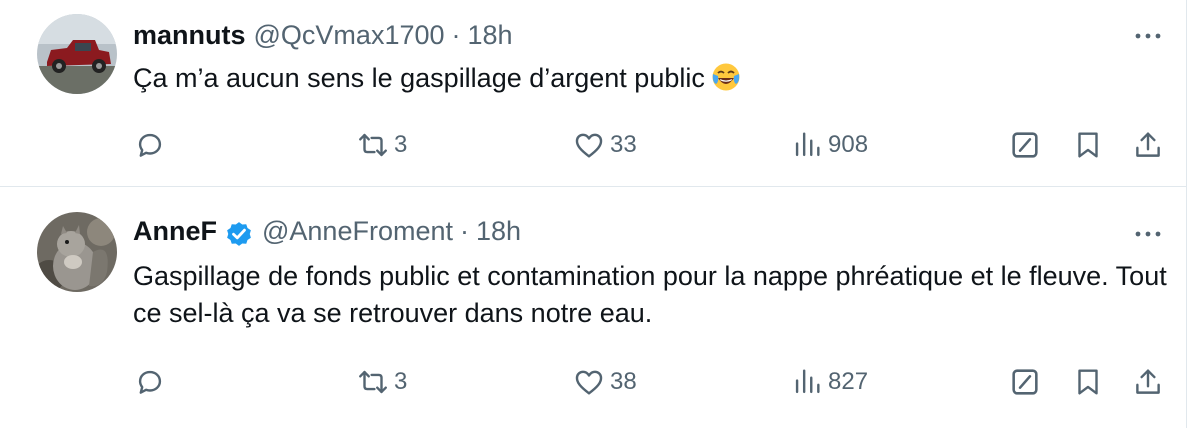  I want to click on repost-count: 3, so click(401, 381).